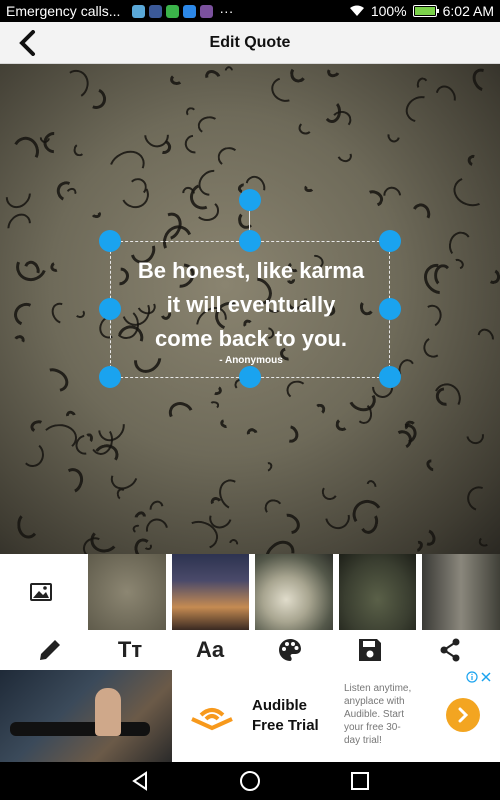 The width and height of the screenshot is (500, 800). I want to click on text-size-icon: Tт, so click(130, 649).